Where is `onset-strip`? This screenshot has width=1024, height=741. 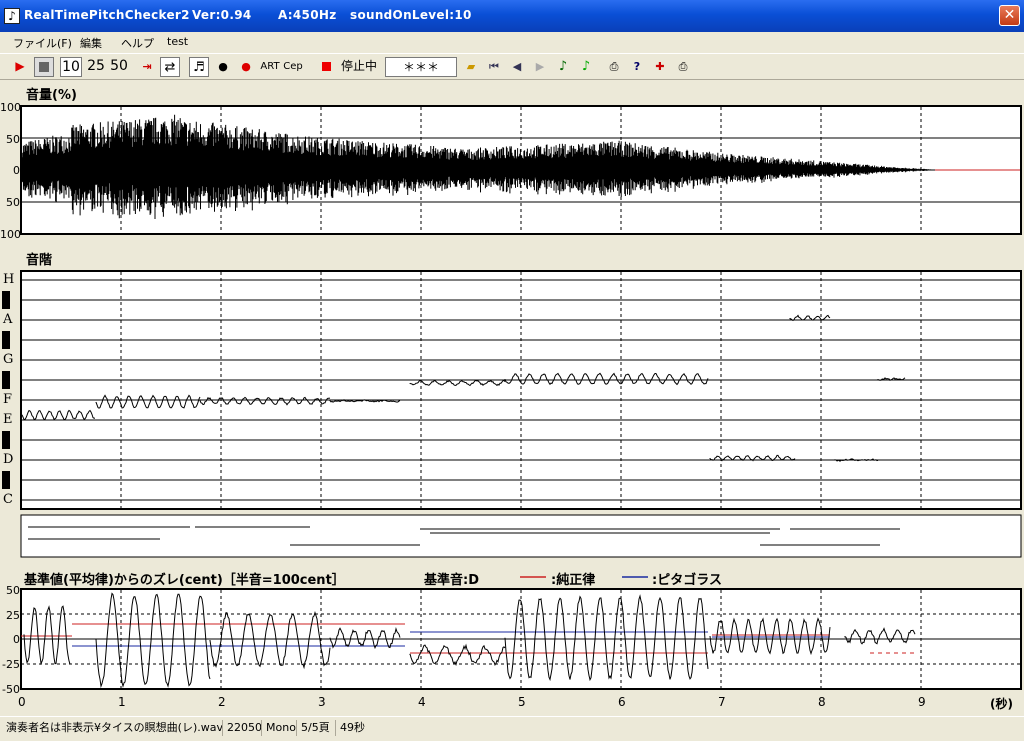
onset-strip is located at coordinates (521, 536).